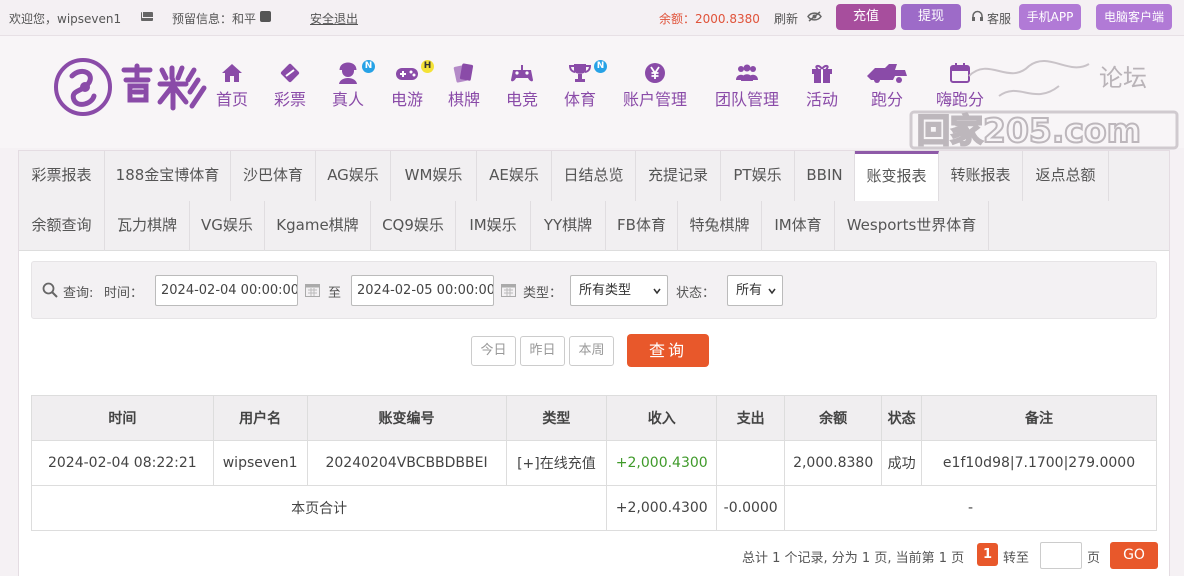 Image resolution: width=1184 pixels, height=576 pixels. Describe the element at coordinates (912, 226) in the screenshot. I see `tab-wesports: Wesports世界体育` at that location.